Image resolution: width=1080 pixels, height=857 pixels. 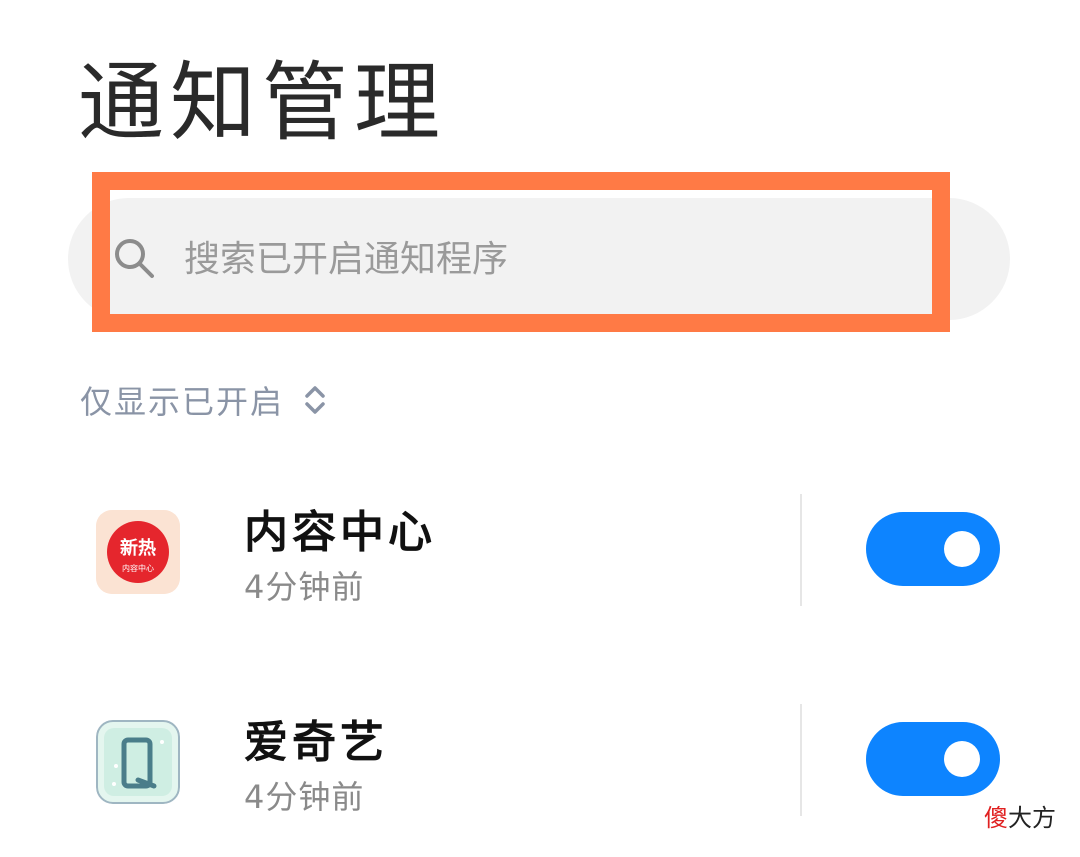 What do you see at coordinates (534, 259) in the screenshot?
I see `search-input` at bounding box center [534, 259].